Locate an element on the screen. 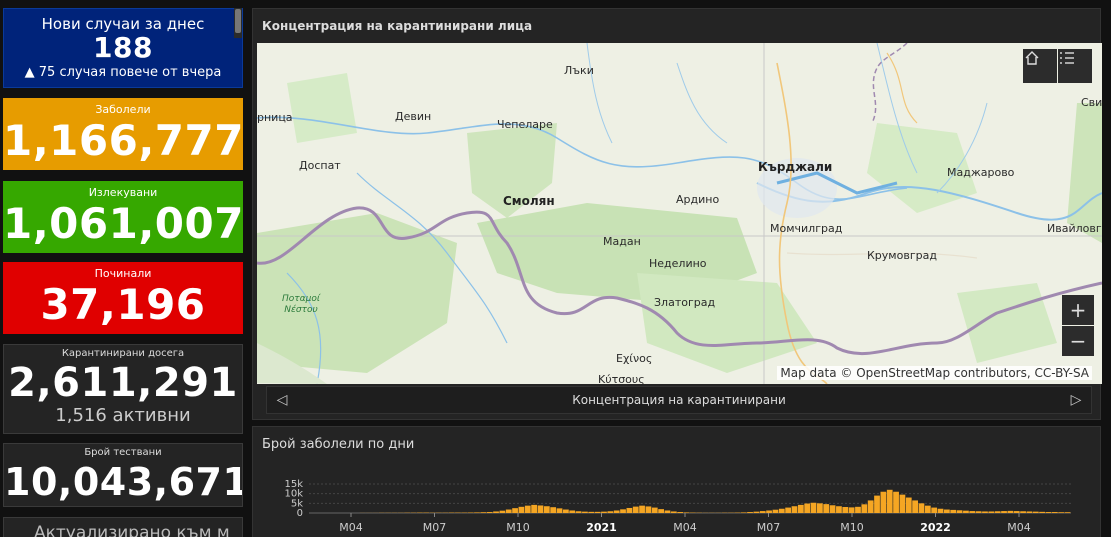  new-cases-delta: ▲ 75 случая повече от вчера is located at coordinates (123, 72).